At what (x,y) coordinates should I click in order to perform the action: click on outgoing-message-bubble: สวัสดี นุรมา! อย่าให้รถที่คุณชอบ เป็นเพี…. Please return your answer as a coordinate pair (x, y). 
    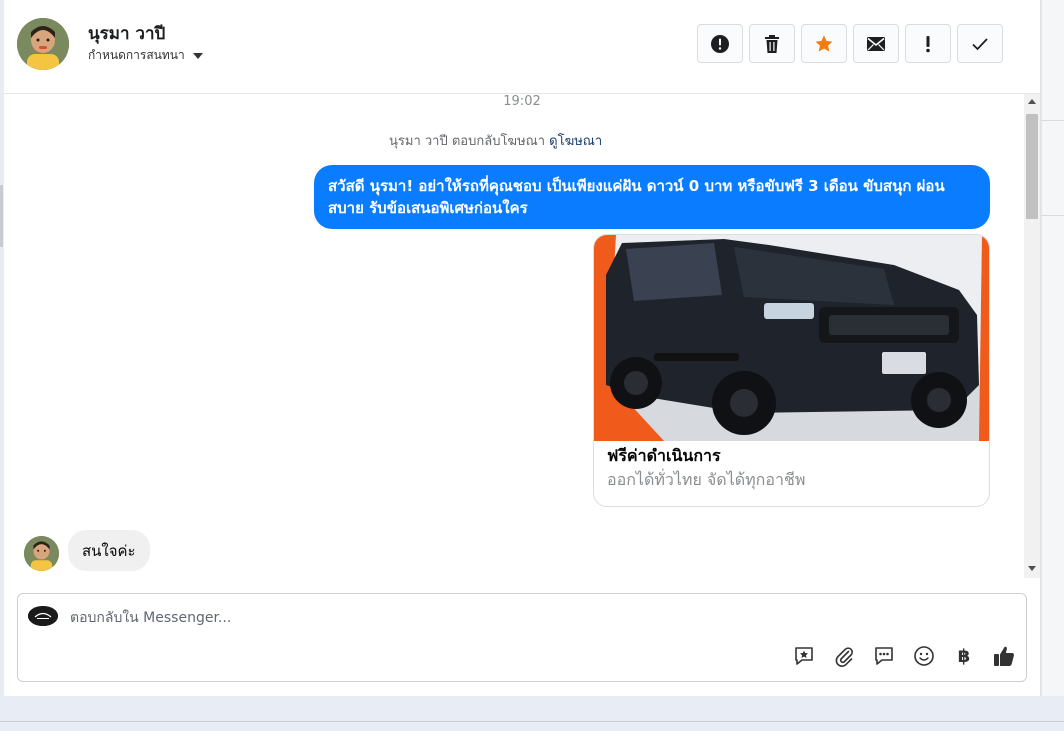
    Looking at the image, I should click on (652, 197).